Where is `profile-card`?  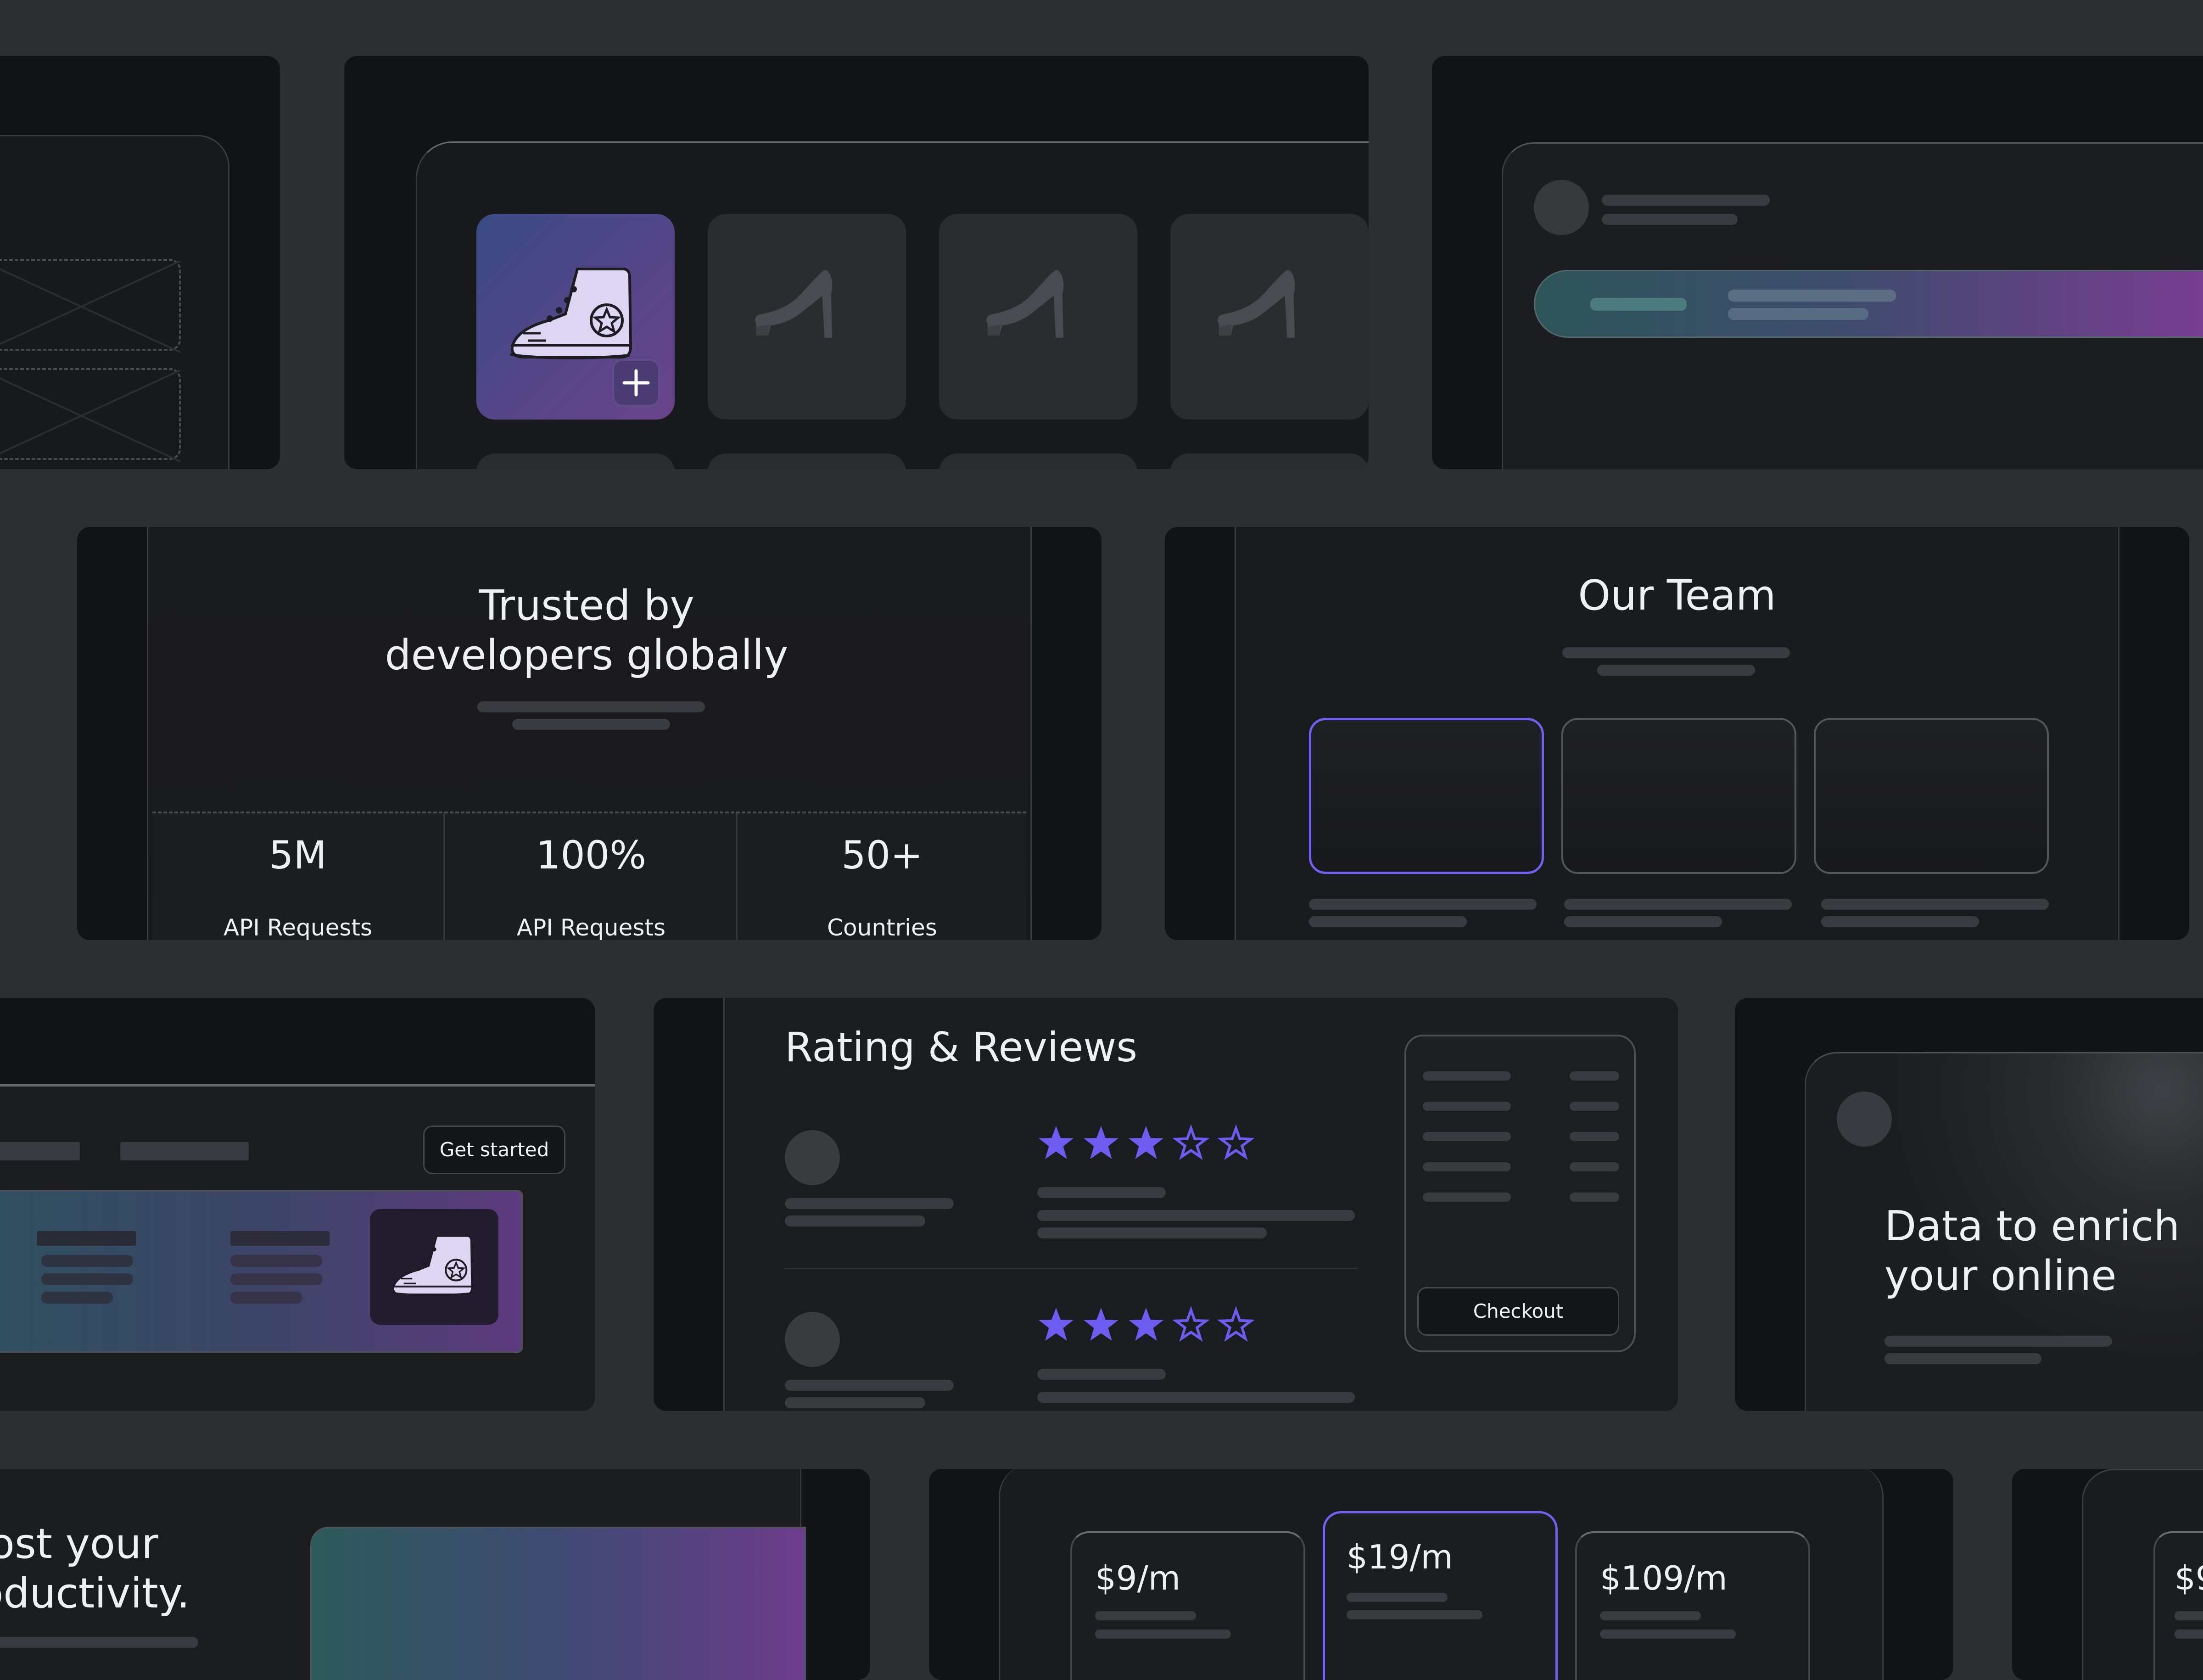 profile-card is located at coordinates (1818, 262).